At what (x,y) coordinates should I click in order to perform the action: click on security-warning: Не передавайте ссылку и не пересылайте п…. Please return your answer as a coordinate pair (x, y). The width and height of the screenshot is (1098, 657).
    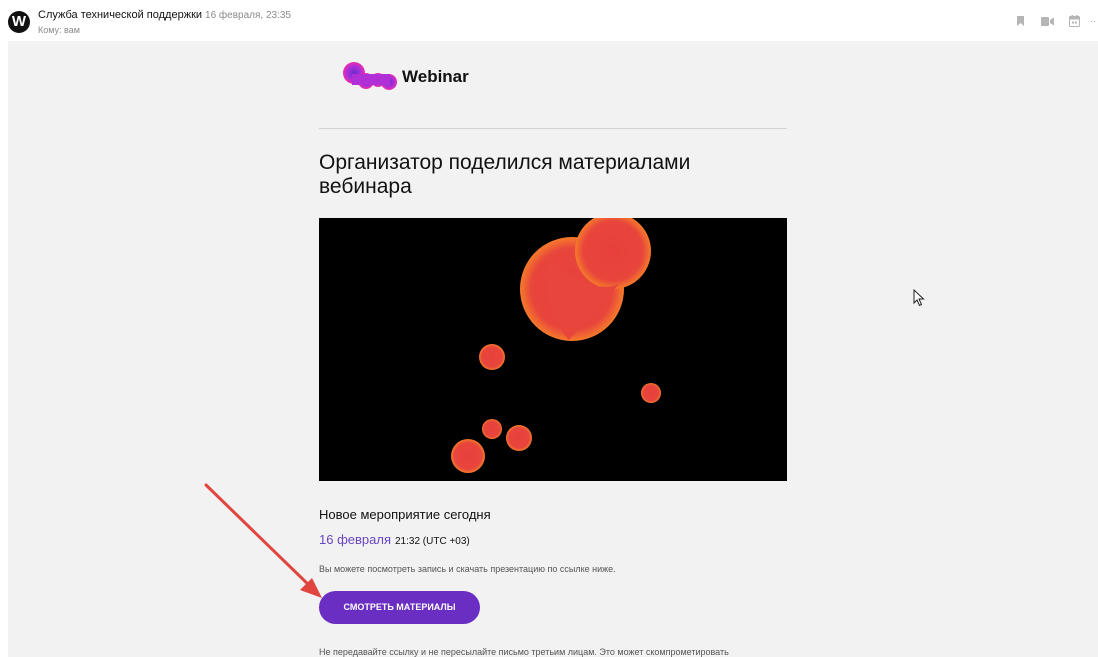
    Looking at the image, I should click on (524, 652).